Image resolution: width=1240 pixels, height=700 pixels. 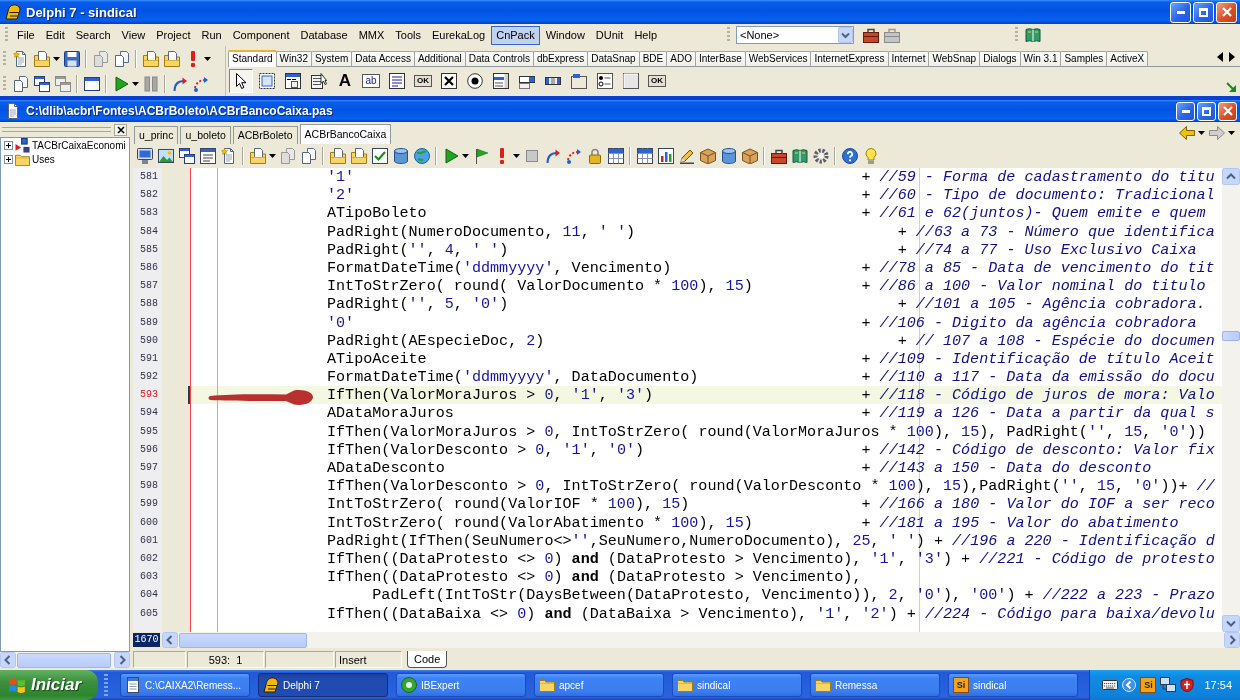 What do you see at coordinates (845, 35) in the screenshot?
I see `dropdown-icon` at bounding box center [845, 35].